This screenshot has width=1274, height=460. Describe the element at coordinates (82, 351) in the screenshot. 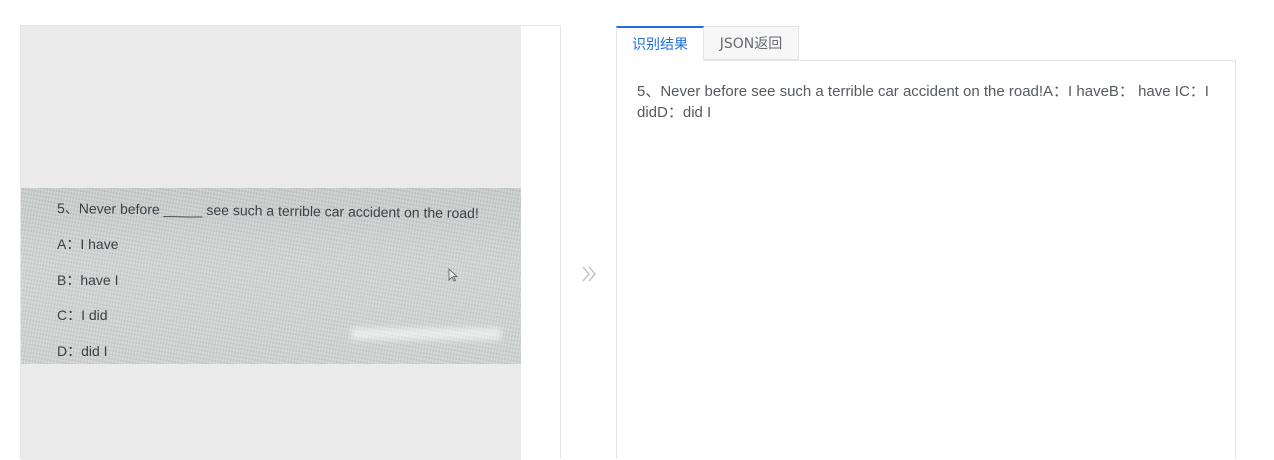

I see `photo-option-d: D：did I` at that location.